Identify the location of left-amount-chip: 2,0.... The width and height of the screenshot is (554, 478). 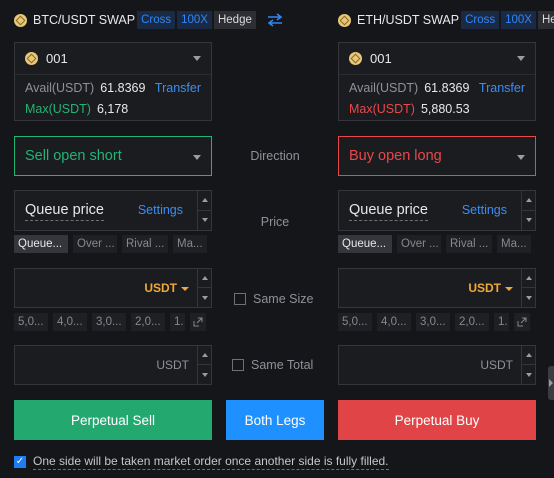
(148, 322).